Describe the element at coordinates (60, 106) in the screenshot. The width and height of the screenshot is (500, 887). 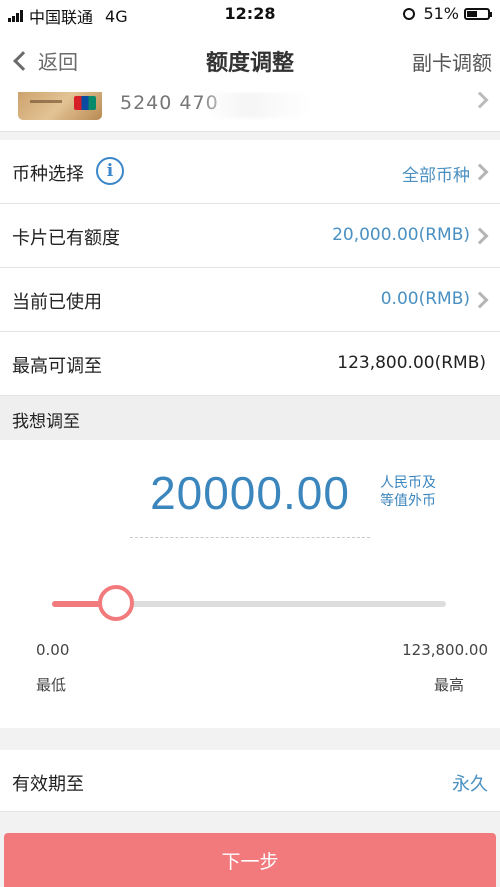
I see `card-image` at that location.